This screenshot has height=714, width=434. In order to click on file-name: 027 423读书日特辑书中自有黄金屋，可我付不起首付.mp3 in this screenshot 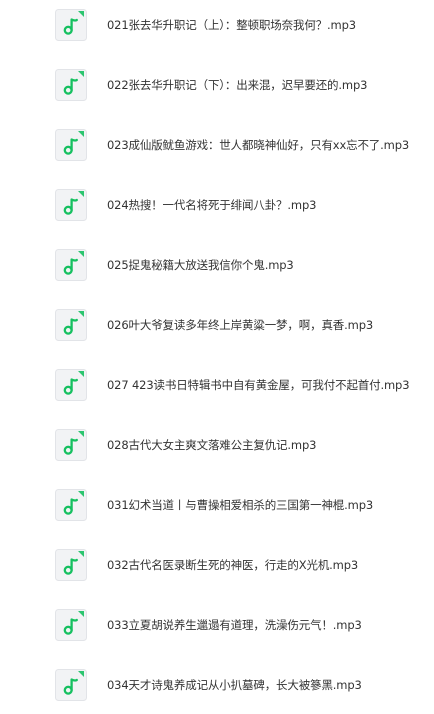, I will do `click(258, 385)`.